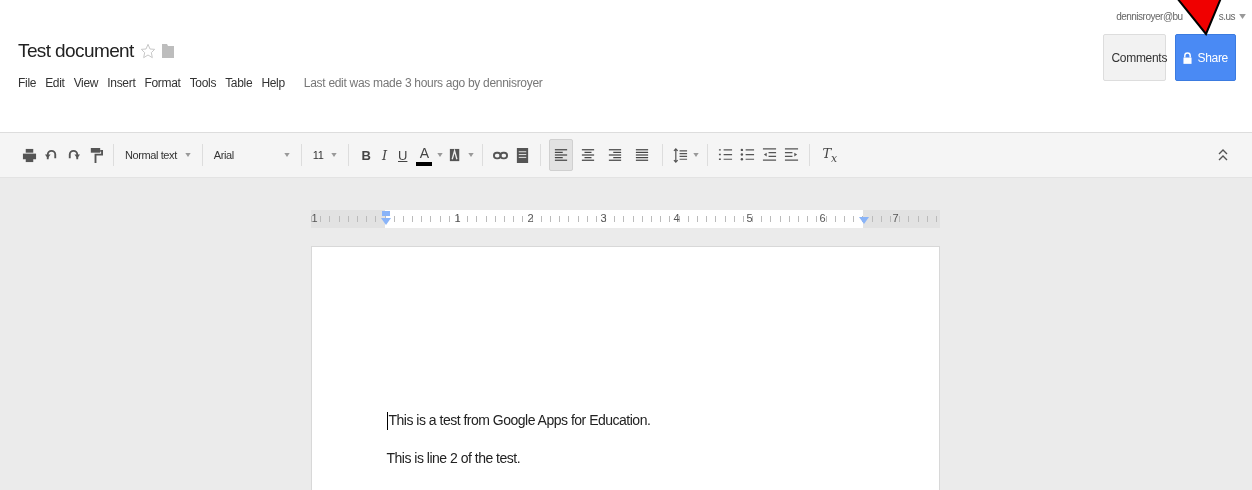 Image resolution: width=1252 pixels, height=490 pixels. What do you see at coordinates (749, 218) in the screenshot?
I see `ruler-number: 5` at bounding box center [749, 218].